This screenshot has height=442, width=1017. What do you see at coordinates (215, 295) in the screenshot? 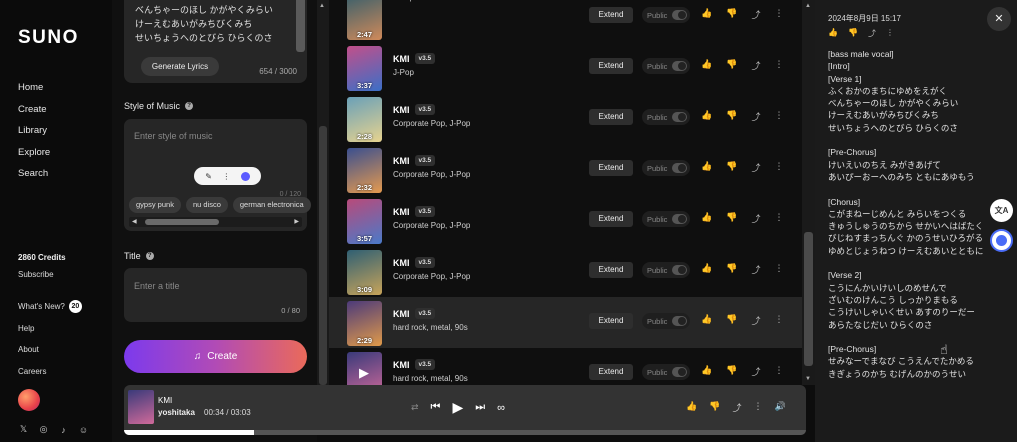
I see `title-input: Enter a title 0 / 80` at bounding box center [215, 295].